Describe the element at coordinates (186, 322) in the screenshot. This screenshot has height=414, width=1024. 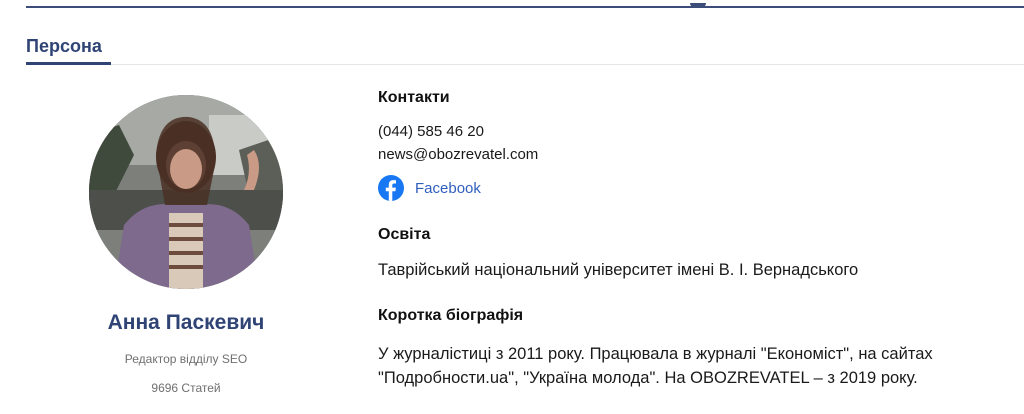
I see `profile-name: Анна Паскевич` at that location.